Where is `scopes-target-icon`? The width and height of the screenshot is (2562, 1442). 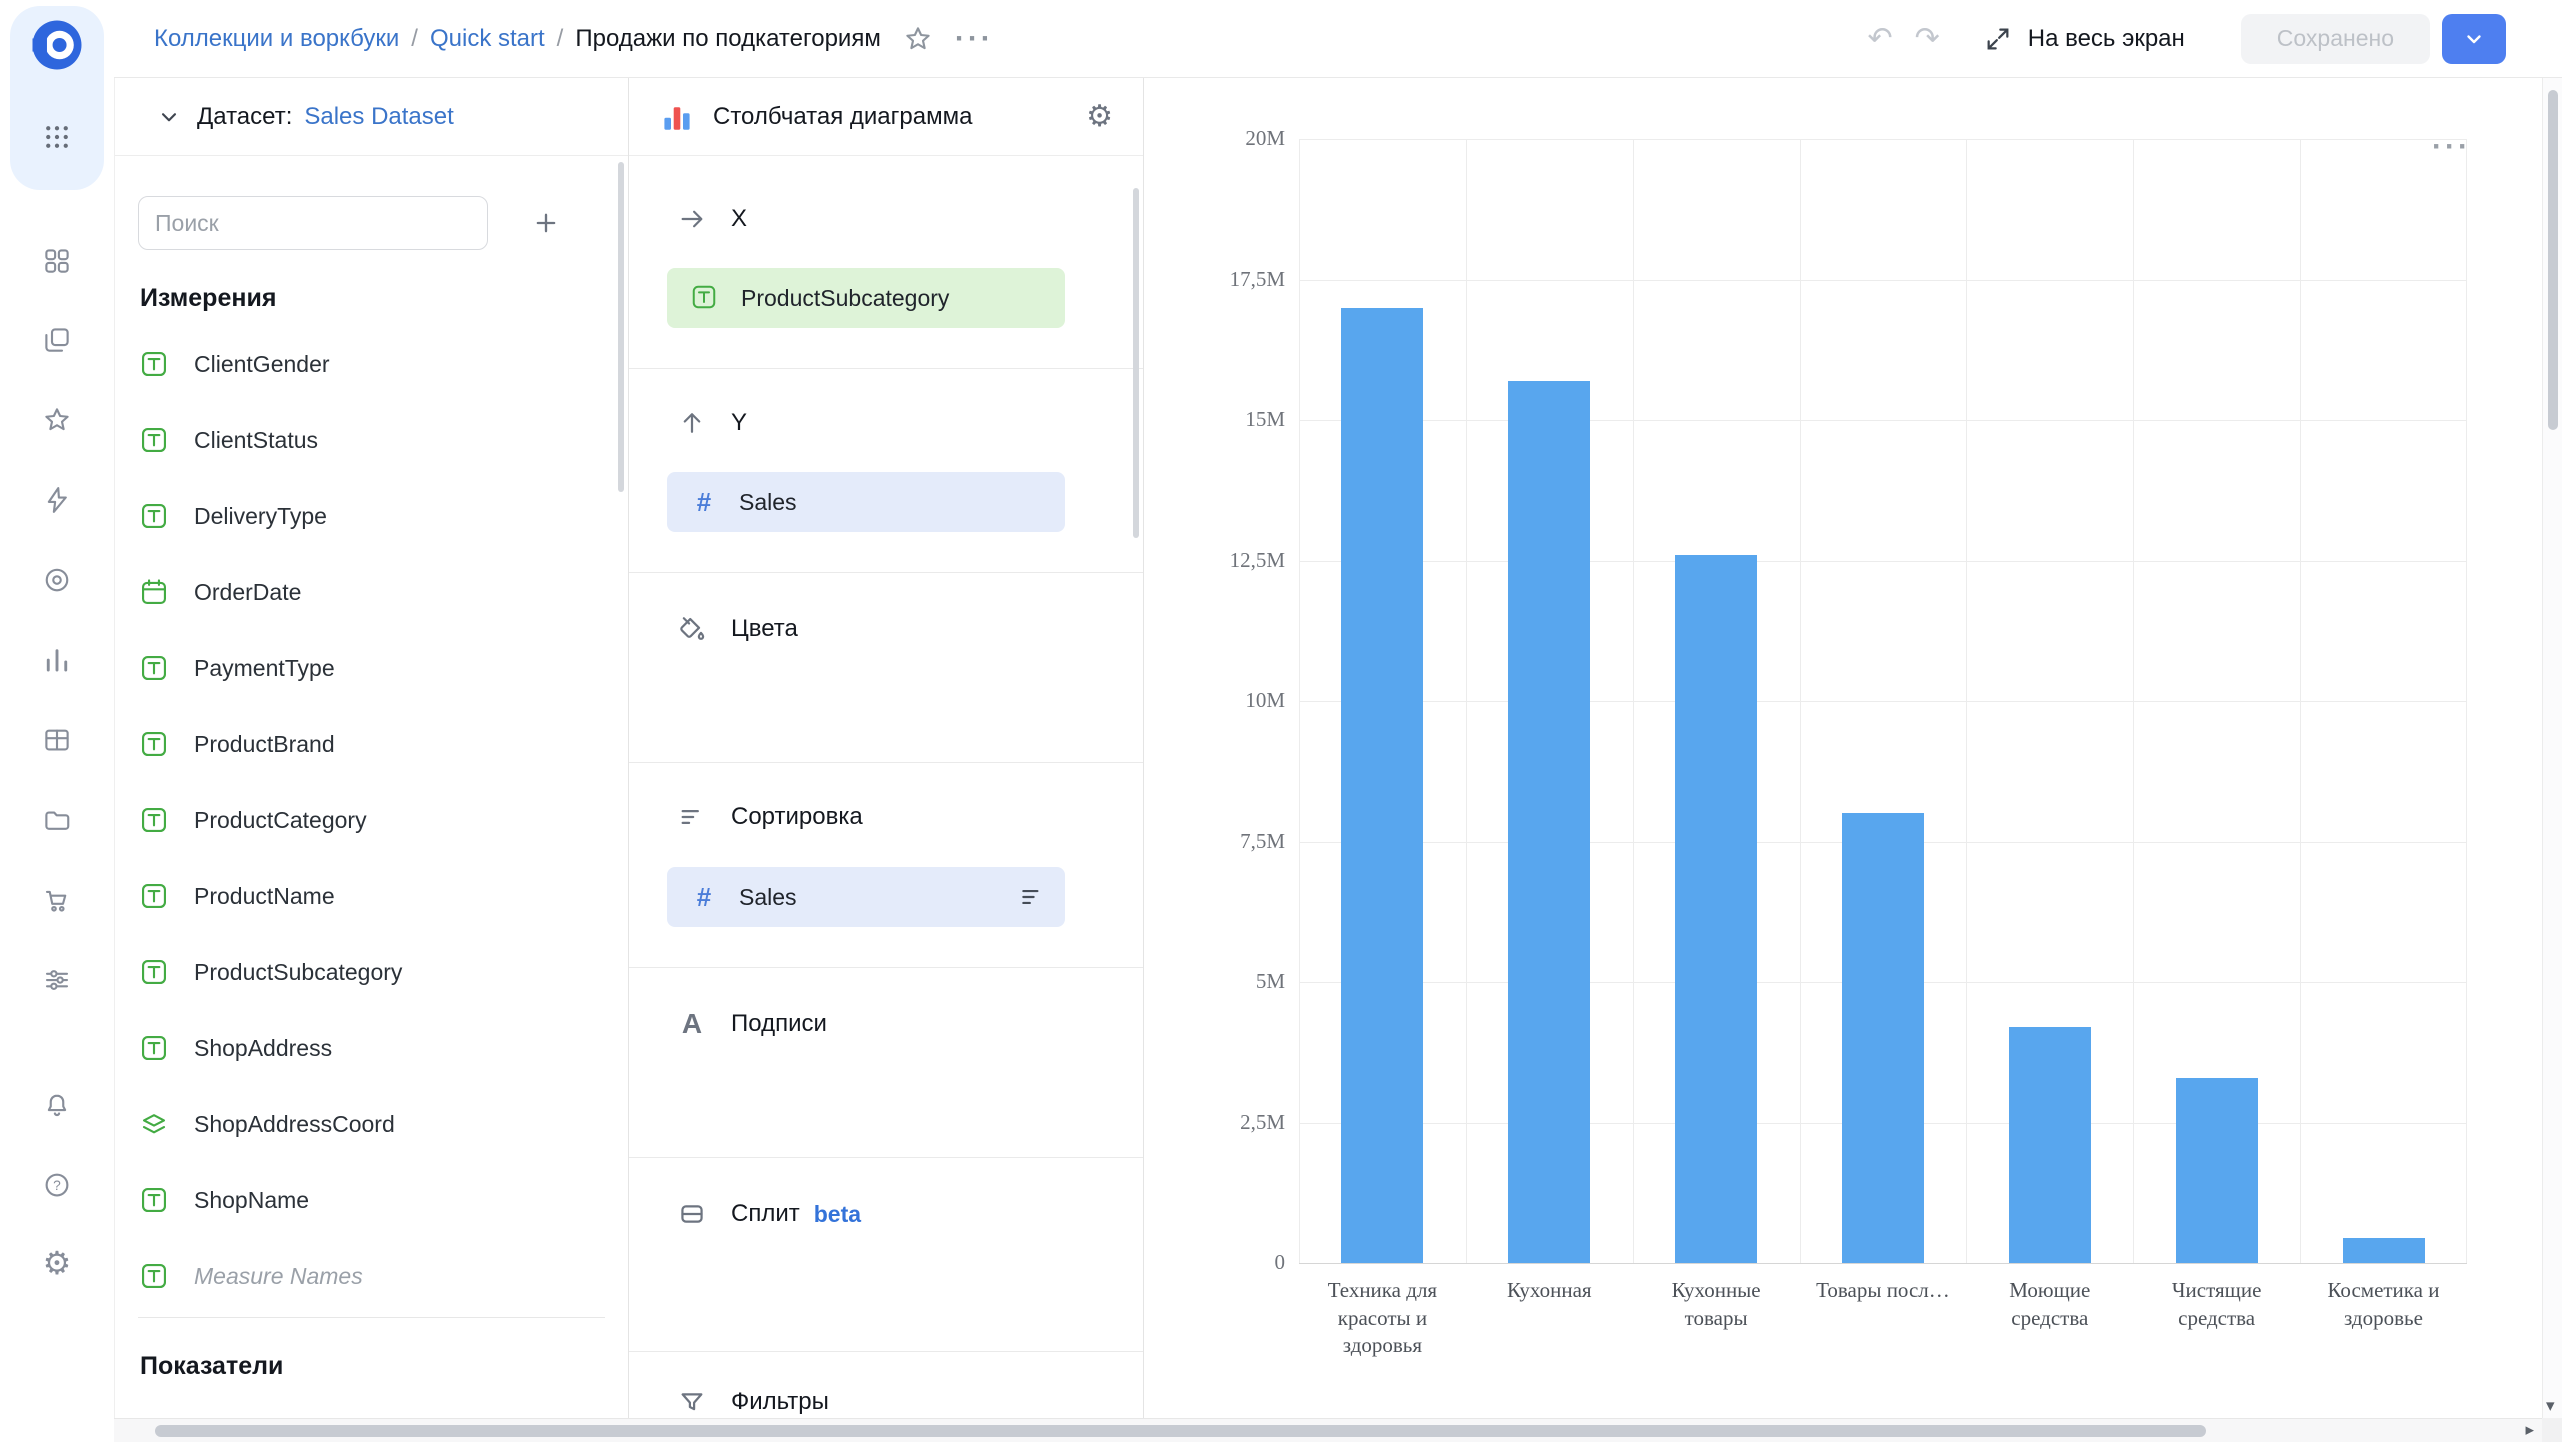
scopes-target-icon is located at coordinates (57, 580).